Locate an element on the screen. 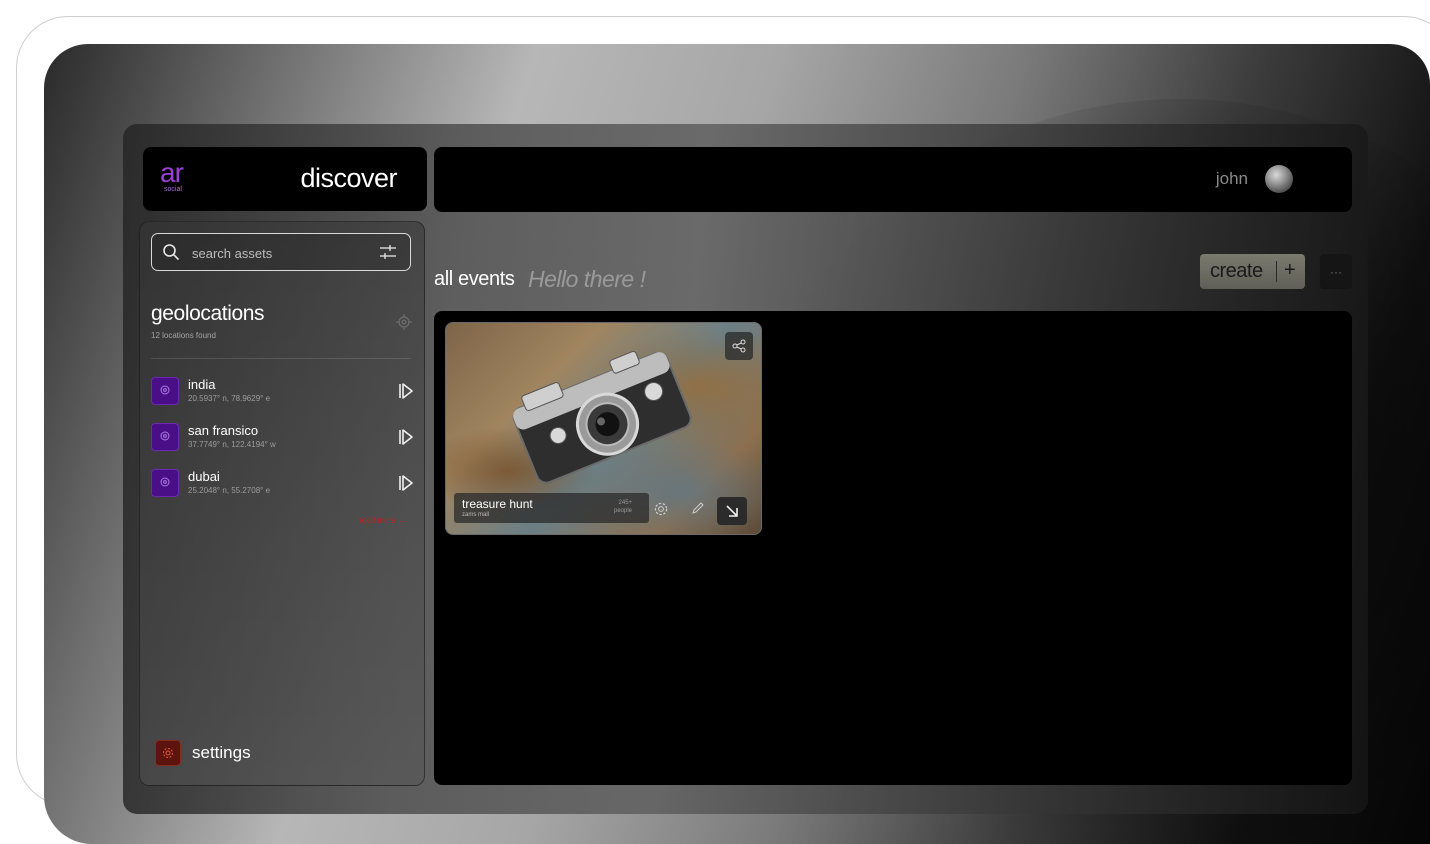  open-event-button is located at coordinates (732, 511).